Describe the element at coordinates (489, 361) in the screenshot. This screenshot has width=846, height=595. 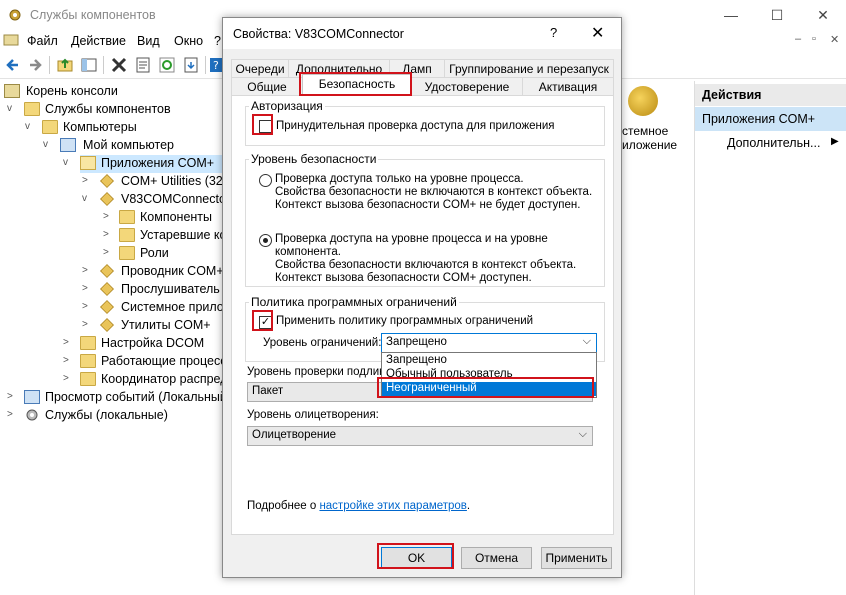
I see `option-disallowed: Запрещено` at that location.